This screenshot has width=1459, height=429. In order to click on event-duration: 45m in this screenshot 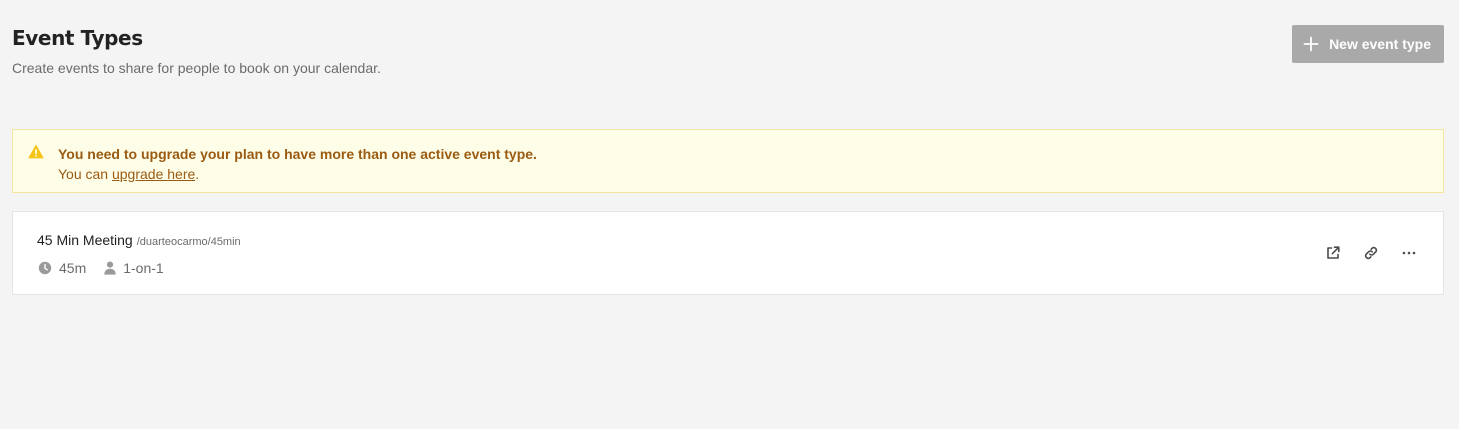, I will do `click(62, 268)`.